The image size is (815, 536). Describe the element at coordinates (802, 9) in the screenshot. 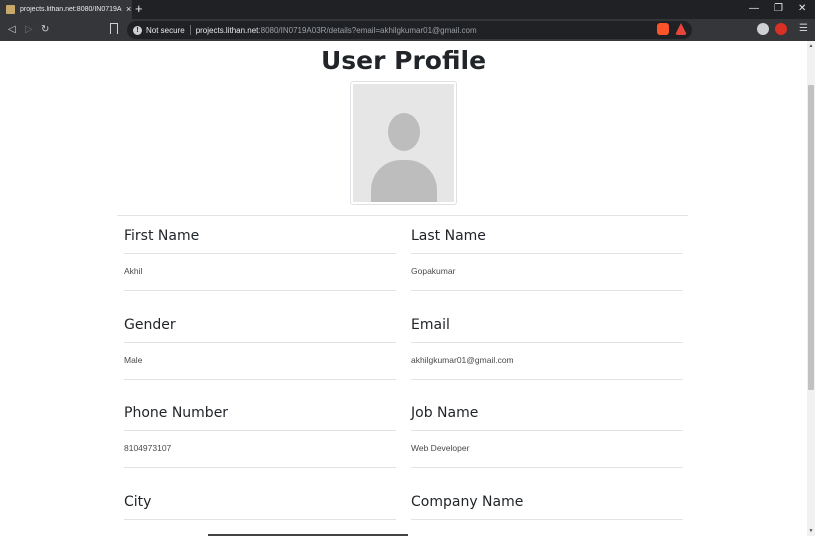

I see `close-window-button: ✕` at that location.